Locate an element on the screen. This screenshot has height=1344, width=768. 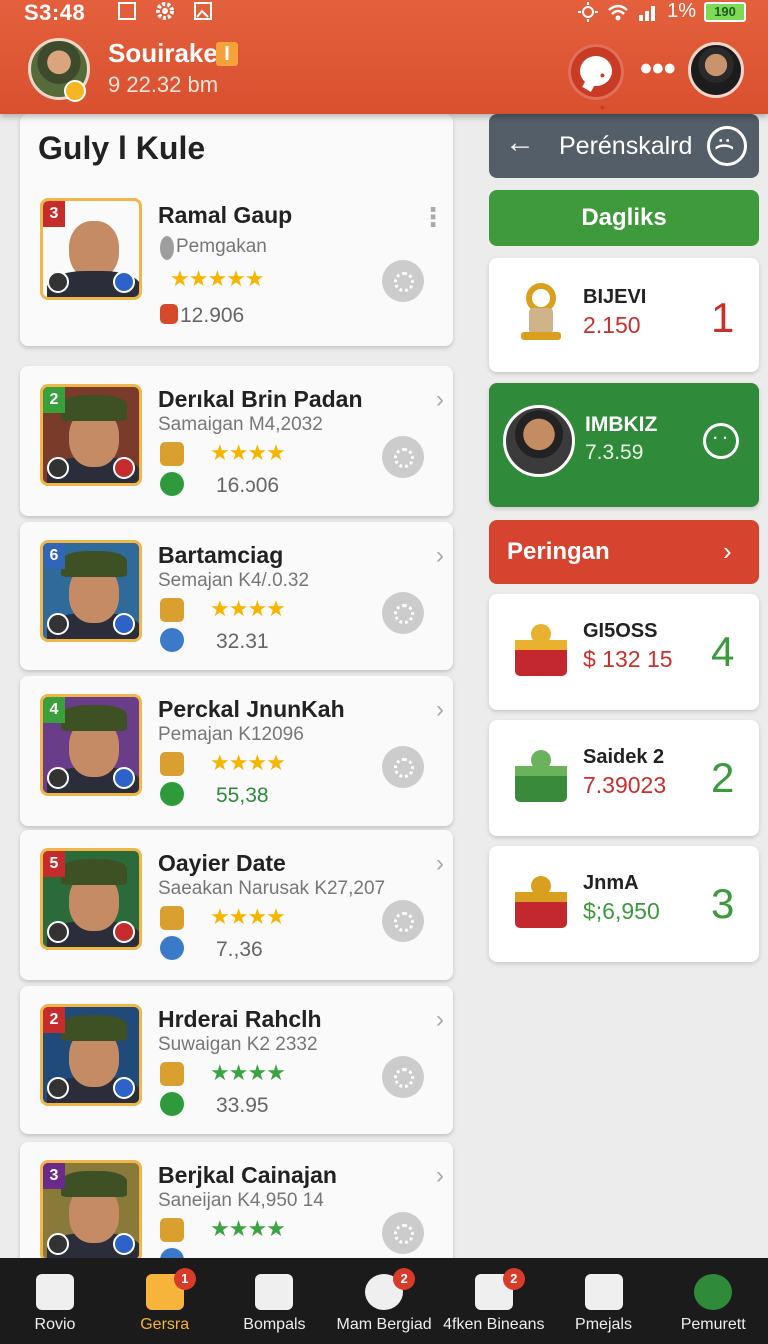
profile-card-avatar is located at coordinates (539, 441).